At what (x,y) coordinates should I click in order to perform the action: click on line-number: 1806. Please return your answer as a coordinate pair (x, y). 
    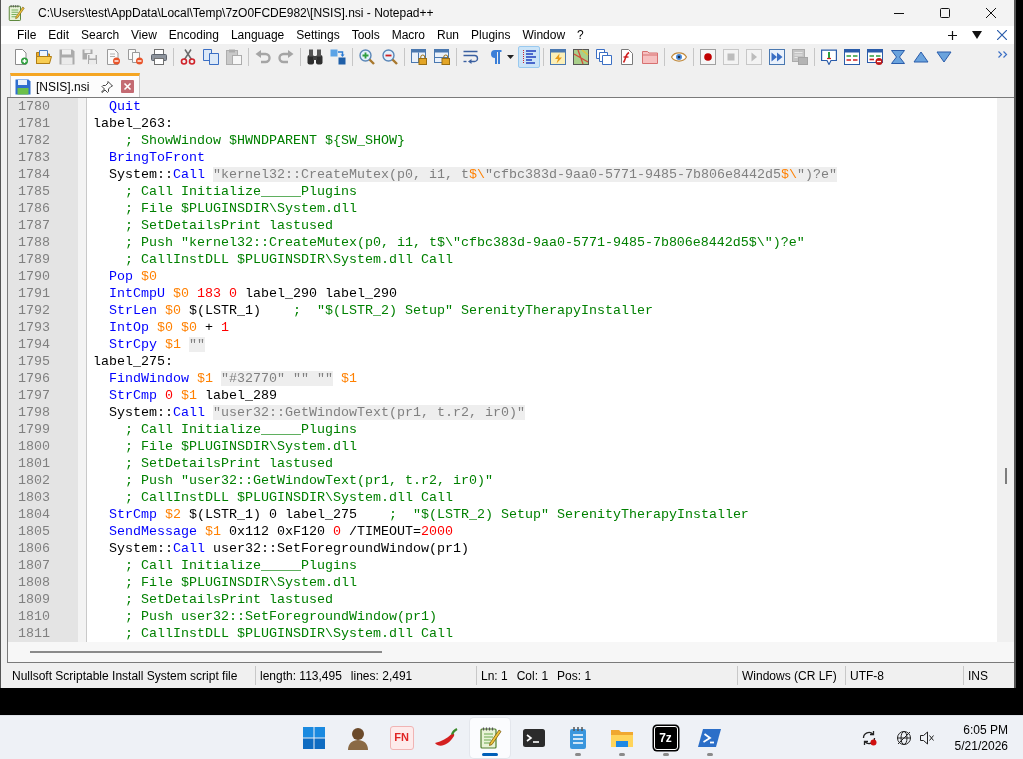
    Looking at the image, I should click on (34, 548).